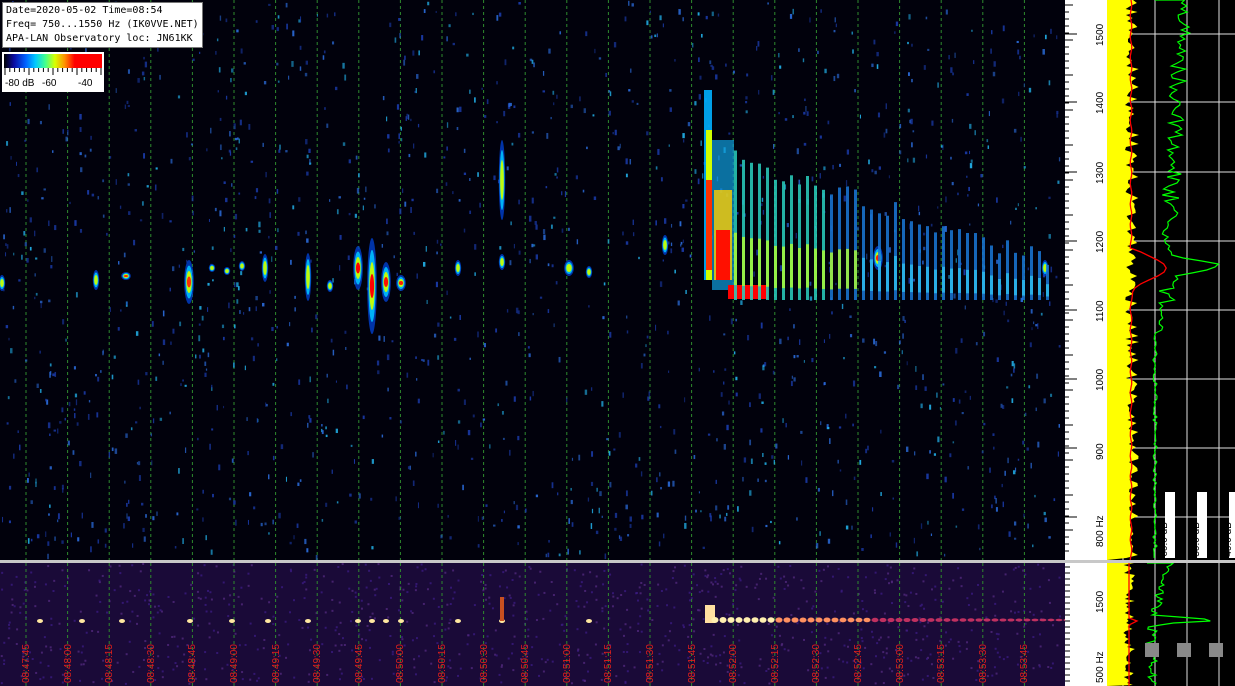  Describe the element at coordinates (110, 663) in the screenshot. I see `time-tick-label: 08:48:15` at that location.